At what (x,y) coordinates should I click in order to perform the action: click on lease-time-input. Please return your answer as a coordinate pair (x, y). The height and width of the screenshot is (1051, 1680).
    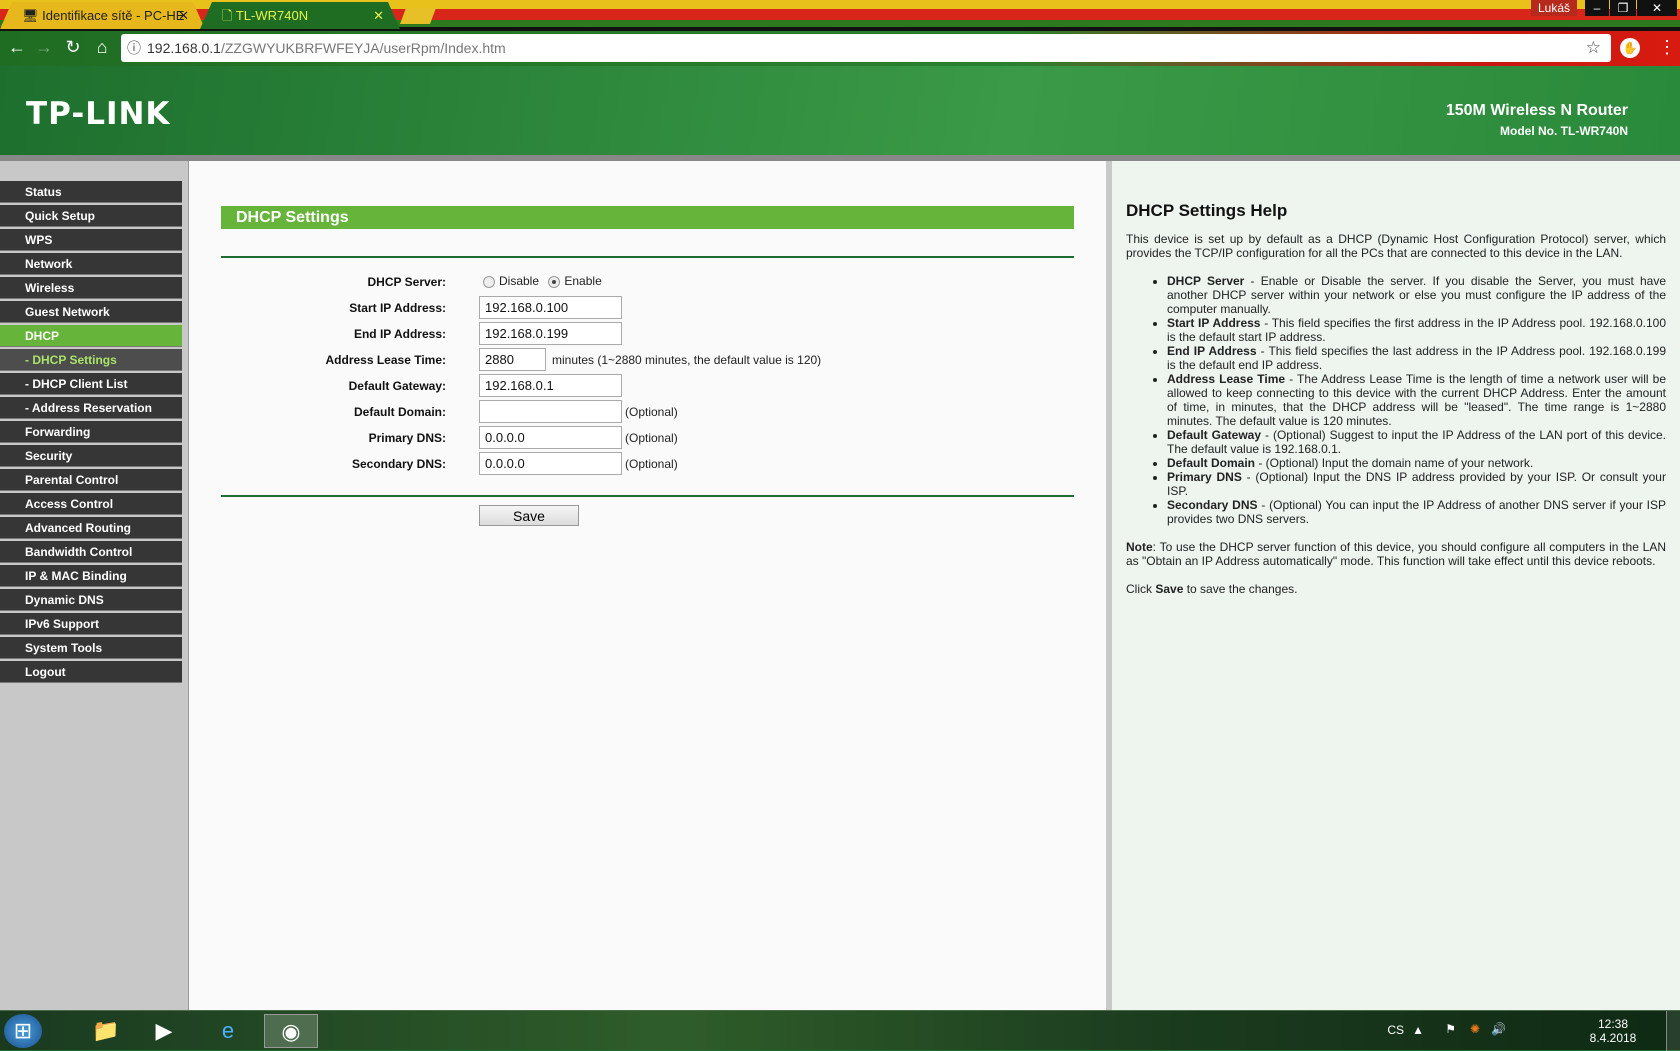
    Looking at the image, I should click on (512, 359).